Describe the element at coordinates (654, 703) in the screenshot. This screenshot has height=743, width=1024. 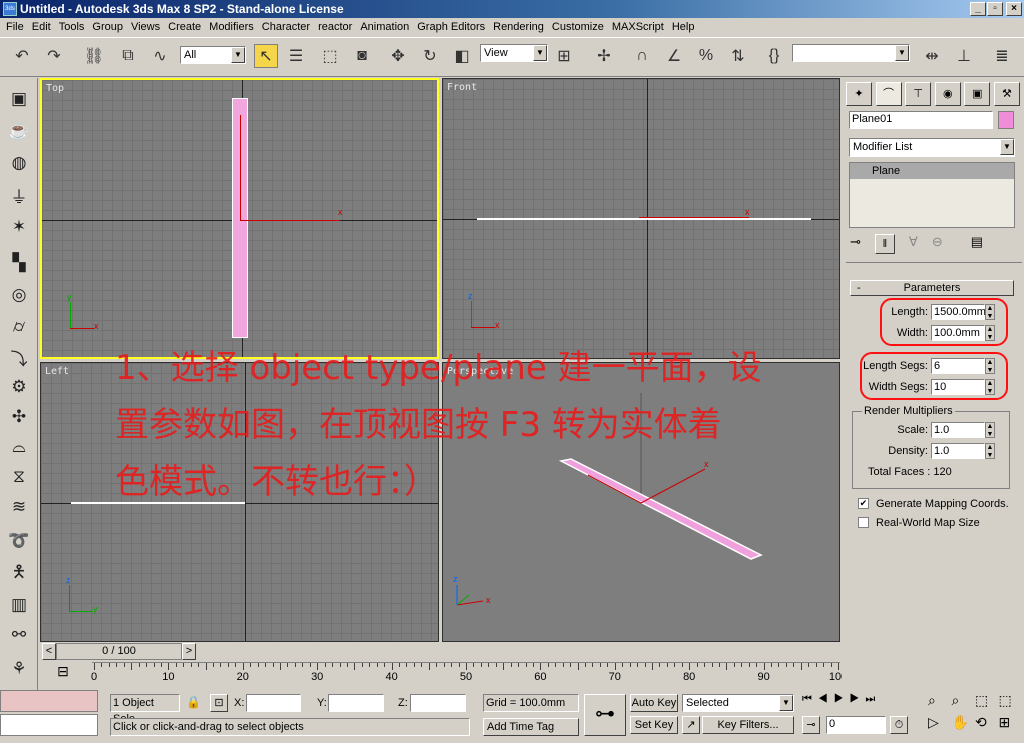
I see `auto-key-button: Auto Key` at that location.